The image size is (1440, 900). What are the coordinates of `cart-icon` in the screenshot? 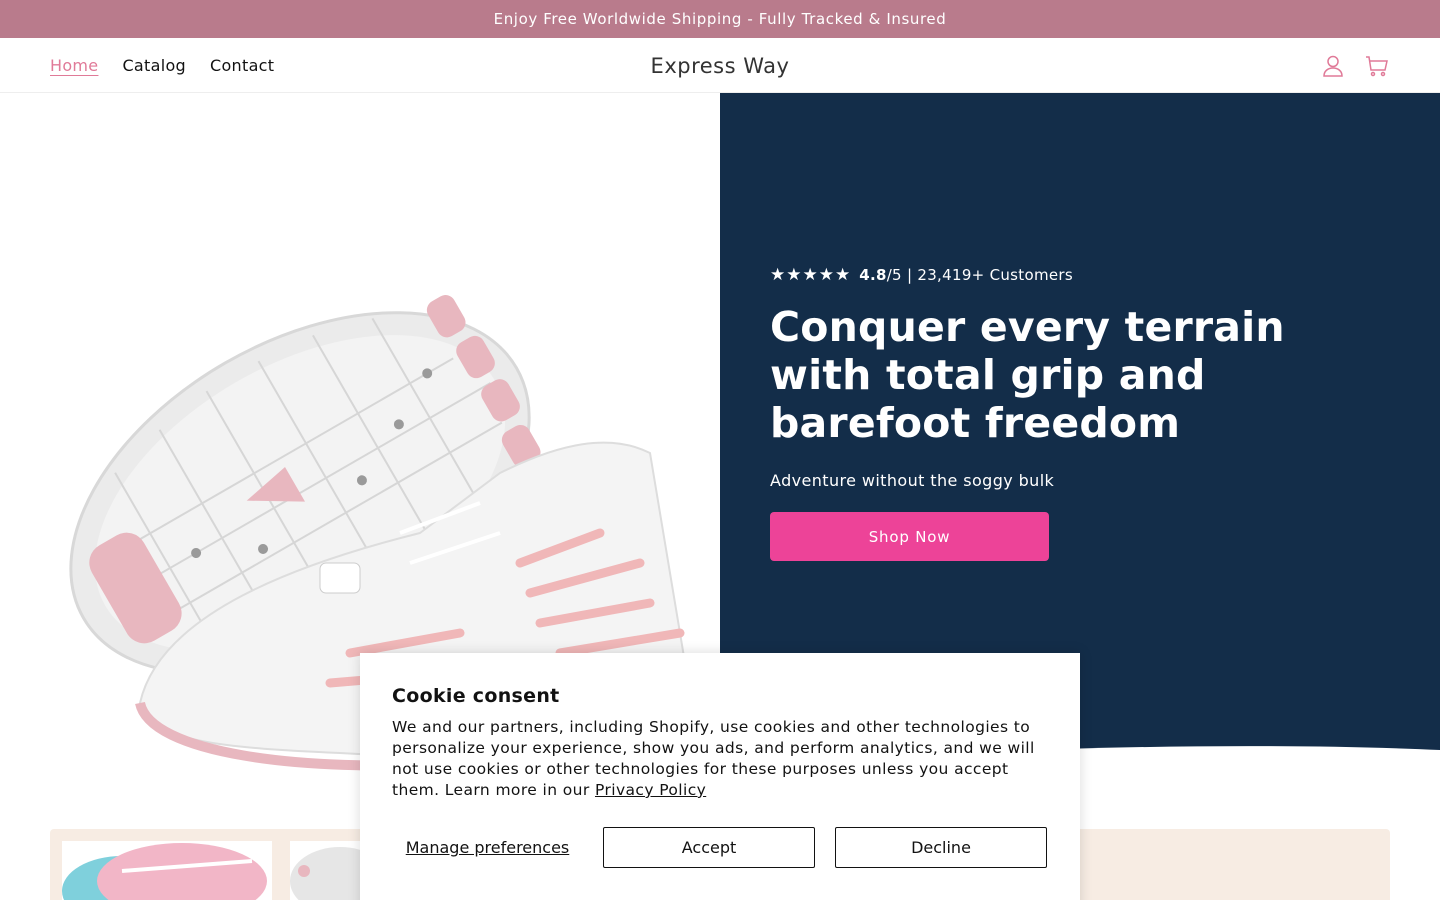 It's located at (1377, 66).